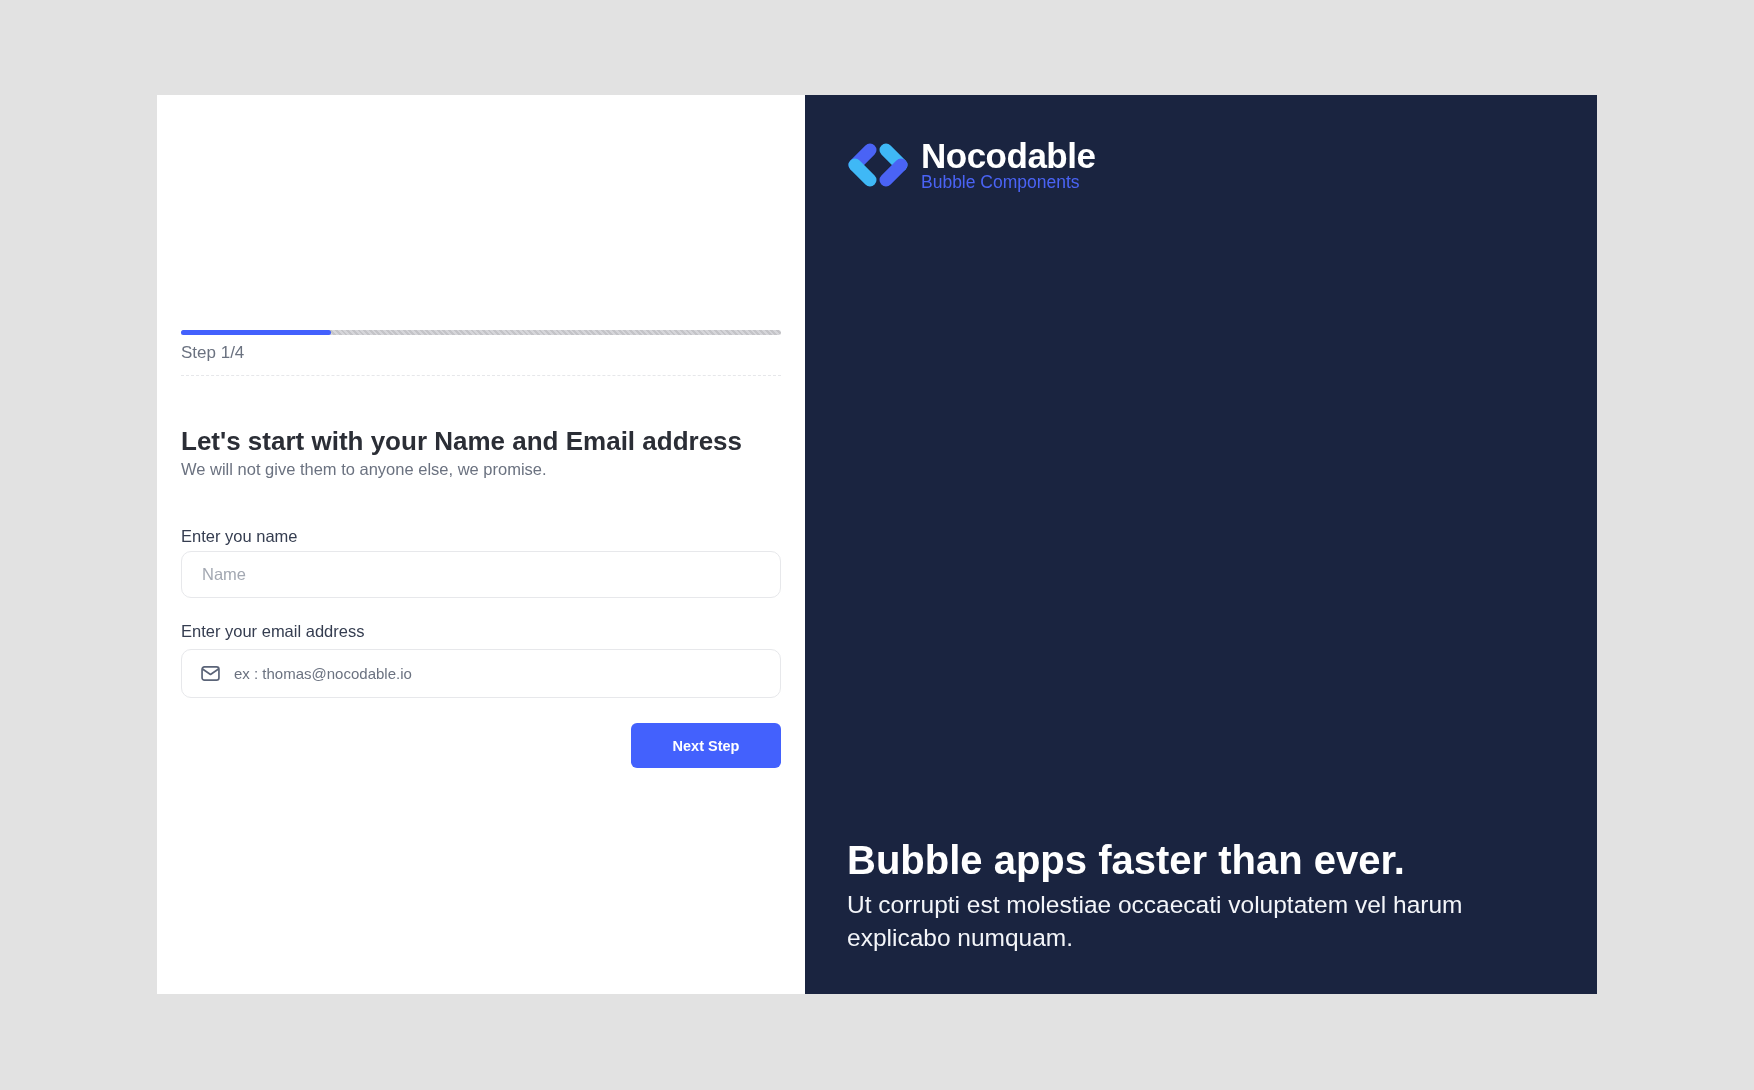 Image resolution: width=1754 pixels, height=1090 pixels. What do you see at coordinates (364, 469) in the screenshot?
I see `form-subheading: We will not give them to anyone else, we promise.` at bounding box center [364, 469].